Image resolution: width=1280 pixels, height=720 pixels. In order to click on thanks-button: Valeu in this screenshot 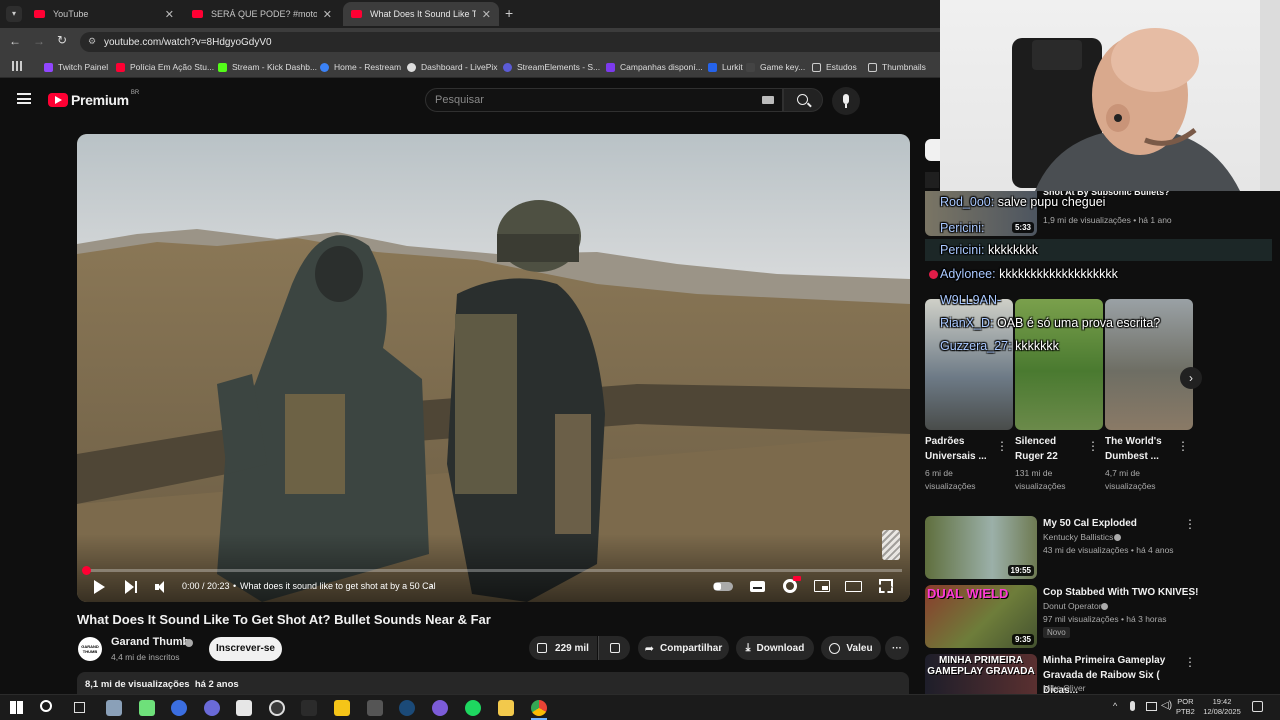, I will do `click(851, 648)`.